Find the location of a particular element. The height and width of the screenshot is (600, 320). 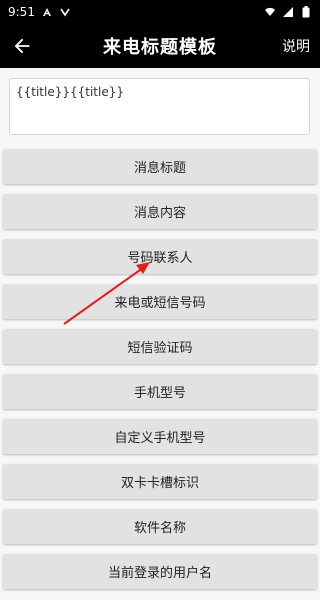

arrow-left-icon is located at coordinates (22, 46).